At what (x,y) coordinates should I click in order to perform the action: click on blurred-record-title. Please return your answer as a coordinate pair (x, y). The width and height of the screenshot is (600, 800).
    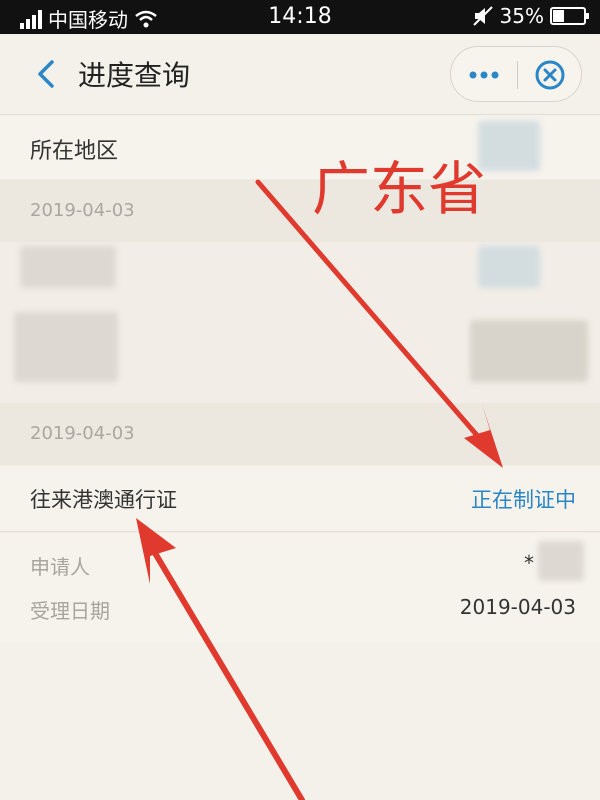
    Looking at the image, I should click on (68, 267).